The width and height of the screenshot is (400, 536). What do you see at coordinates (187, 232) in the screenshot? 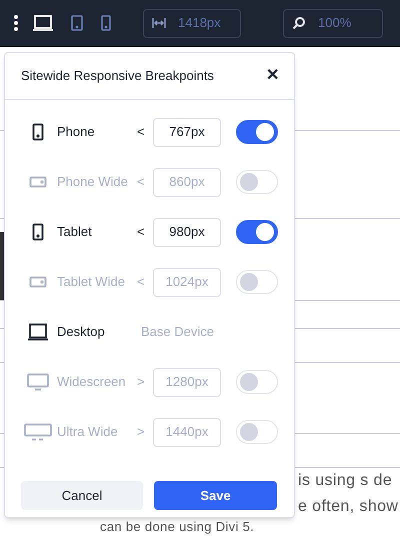
I see `breakpoint-field: 980px` at bounding box center [187, 232].